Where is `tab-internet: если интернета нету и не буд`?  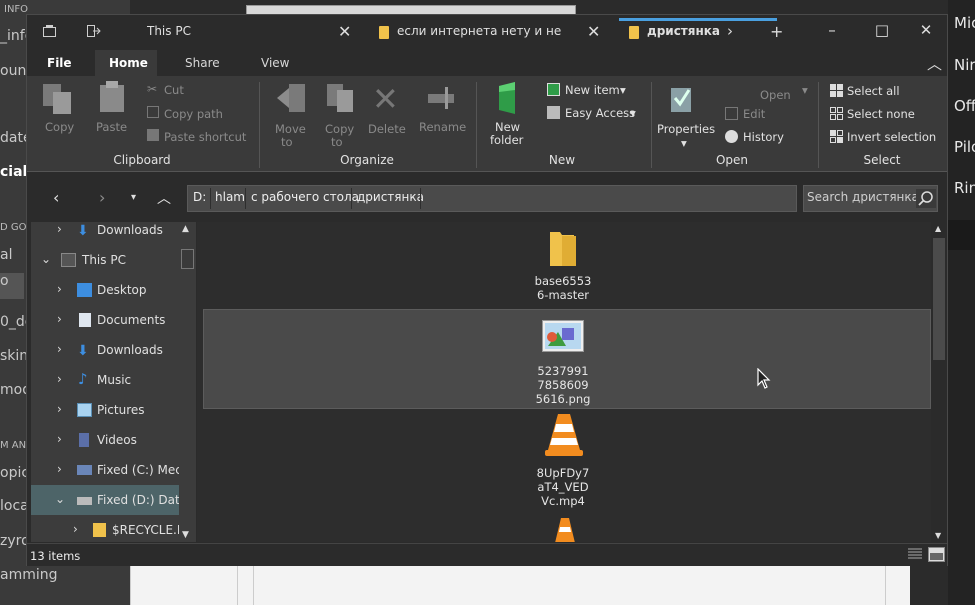 tab-internet: если интернета нету и не буд is located at coordinates (480, 31).